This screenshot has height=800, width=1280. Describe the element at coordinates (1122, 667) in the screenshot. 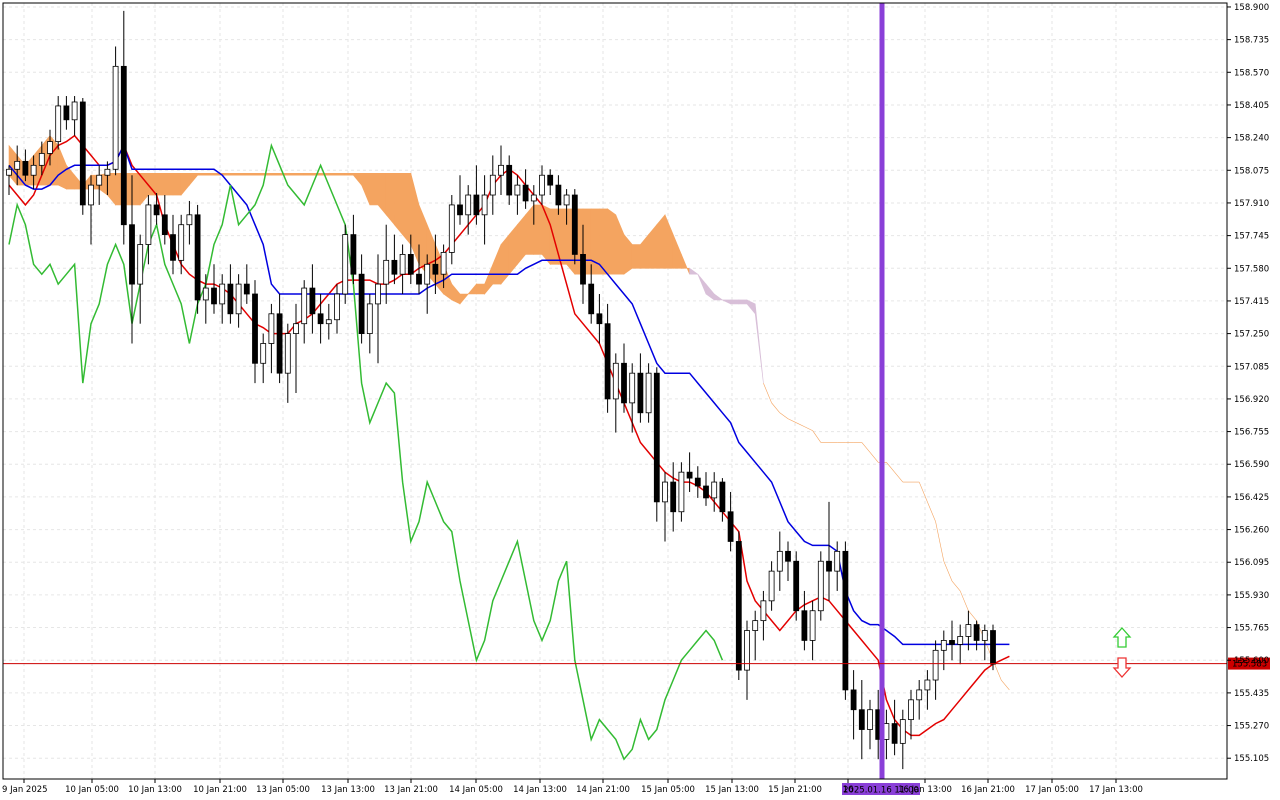

I see `arrow-down-icon` at that location.